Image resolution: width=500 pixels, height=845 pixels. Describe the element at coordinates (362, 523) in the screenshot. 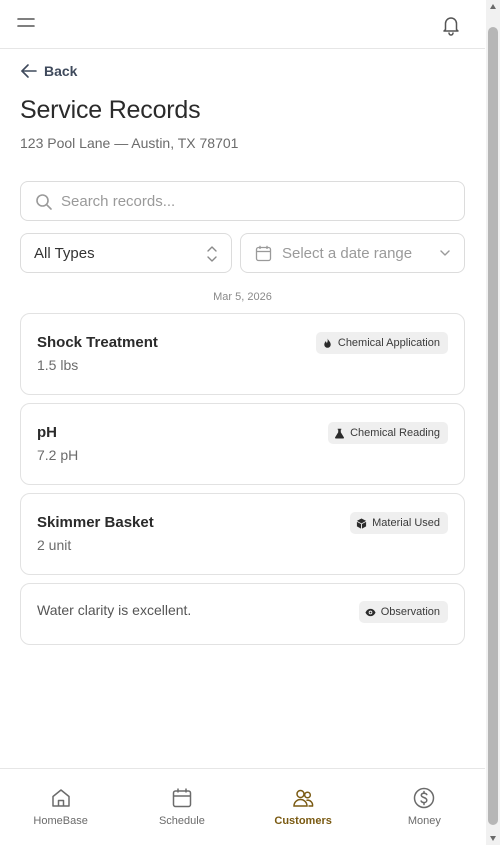

I see `box-icon` at that location.